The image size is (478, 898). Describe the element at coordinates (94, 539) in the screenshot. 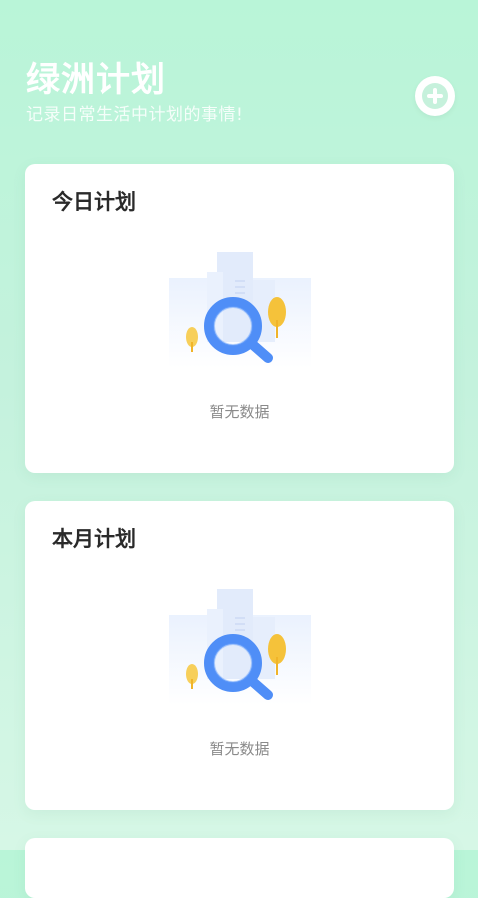

I see `card-title: 本月计划` at that location.